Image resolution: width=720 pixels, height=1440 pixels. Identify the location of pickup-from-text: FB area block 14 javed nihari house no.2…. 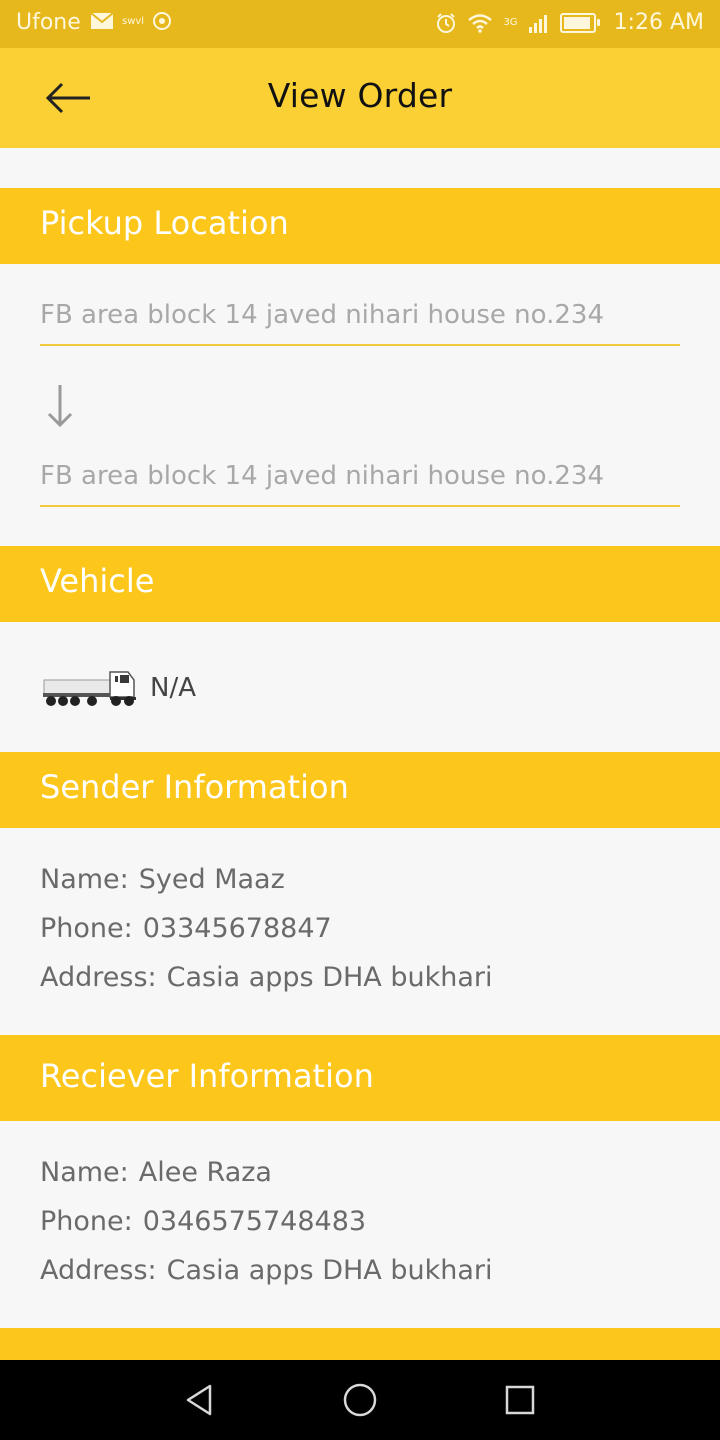
(322, 315).